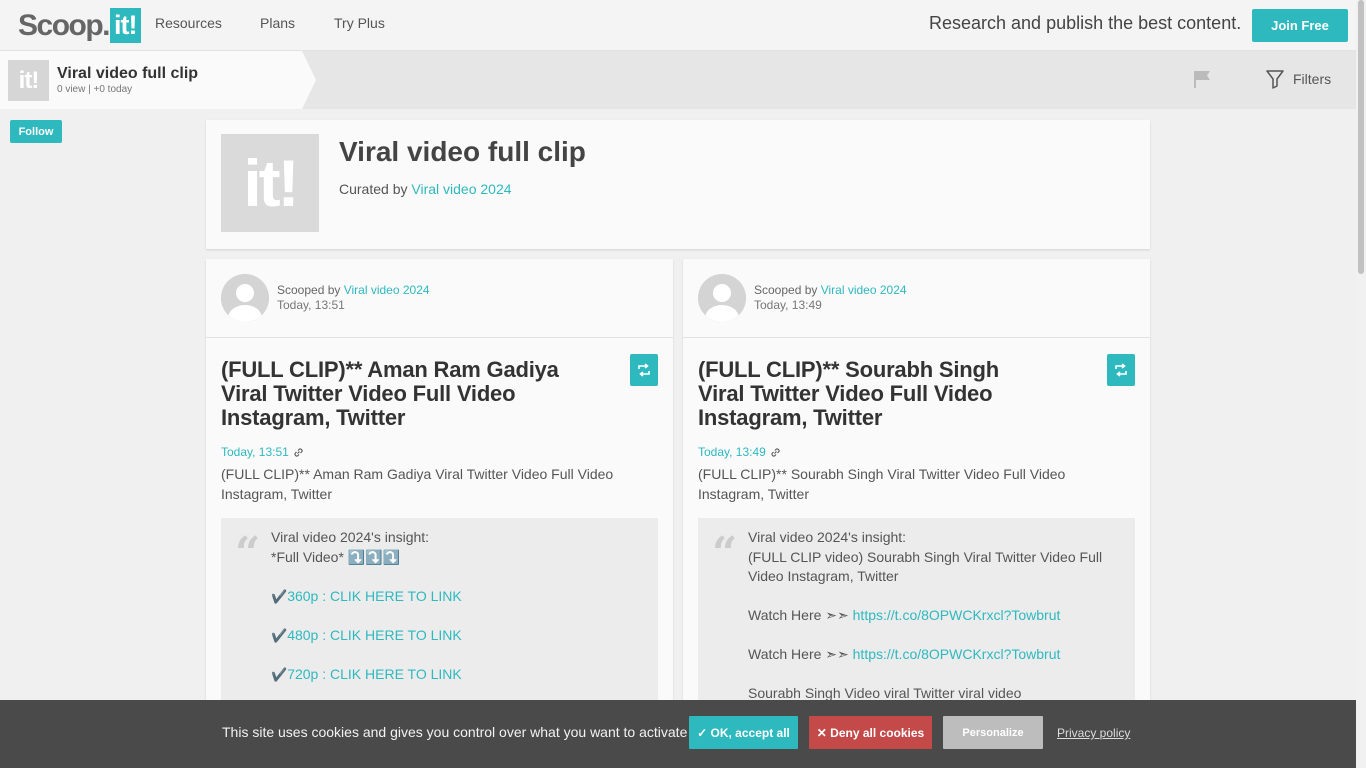  Describe the element at coordinates (462, 151) in the screenshot. I see `topic-header-title: Viral video full clip` at that location.